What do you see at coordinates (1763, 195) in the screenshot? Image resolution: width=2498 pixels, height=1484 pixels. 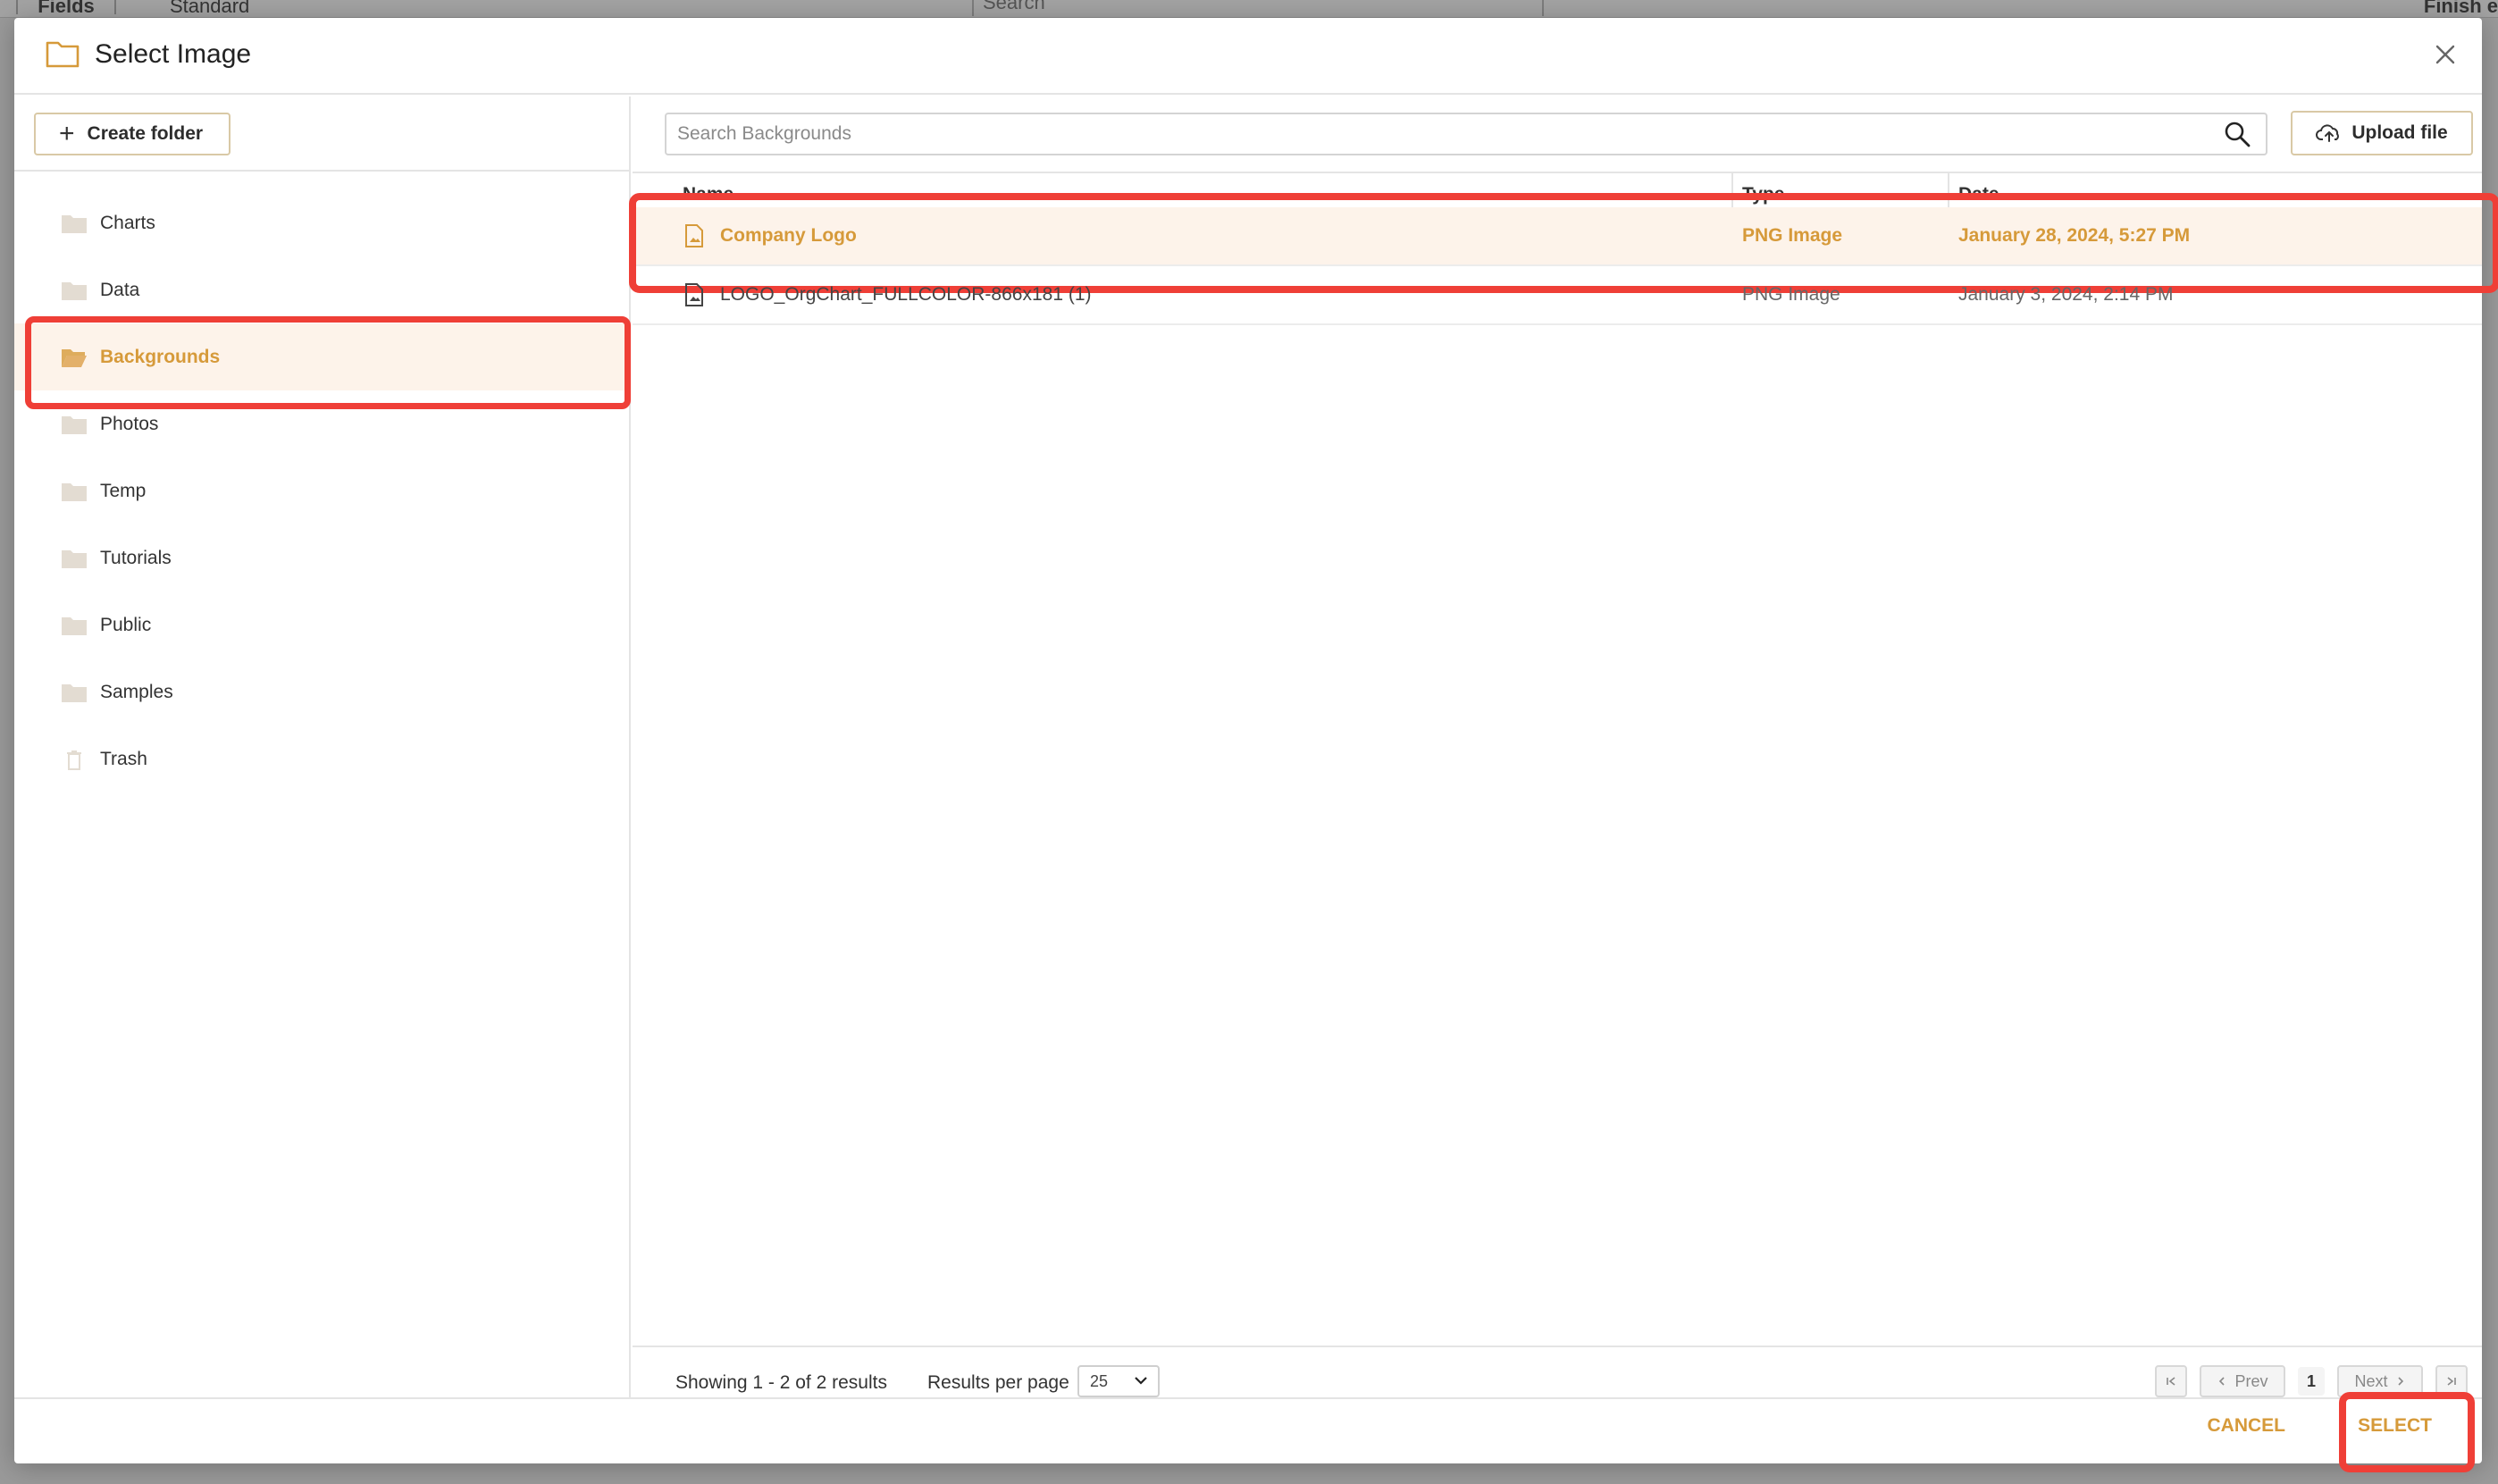 I see `column-header-type: Type` at bounding box center [1763, 195].